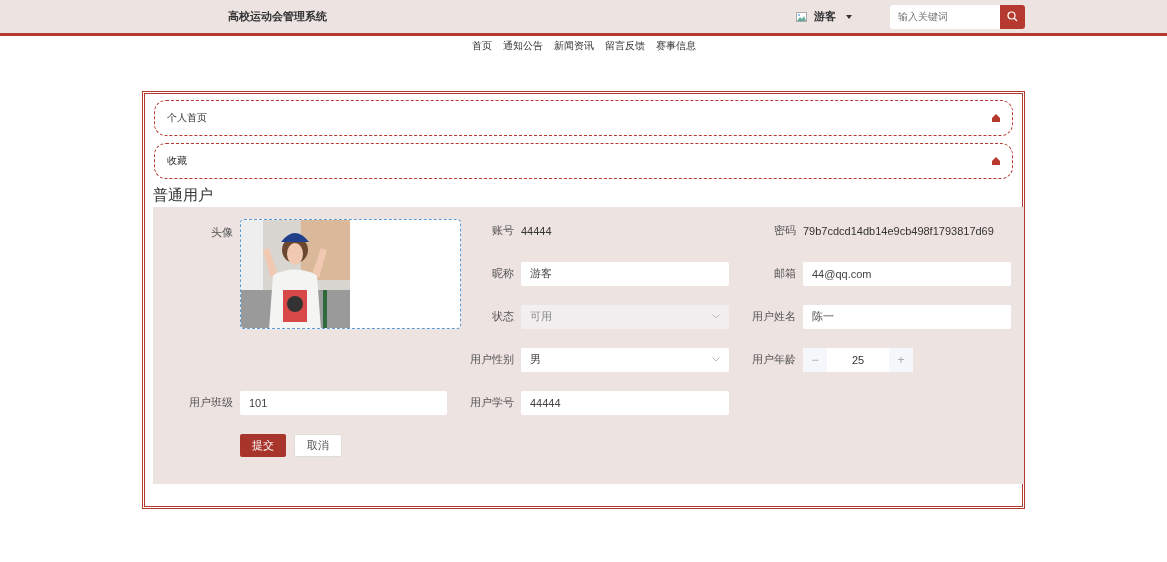 This screenshot has width=1167, height=562. I want to click on section-heading: 普通用户, so click(183, 195).